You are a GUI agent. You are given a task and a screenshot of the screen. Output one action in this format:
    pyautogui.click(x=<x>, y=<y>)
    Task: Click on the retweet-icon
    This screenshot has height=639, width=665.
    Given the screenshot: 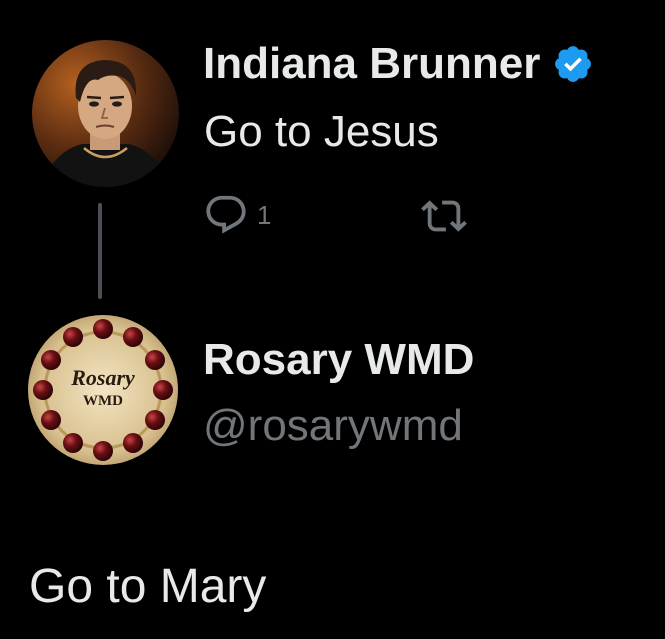 What is the action you would take?
    pyautogui.click(x=444, y=216)
    